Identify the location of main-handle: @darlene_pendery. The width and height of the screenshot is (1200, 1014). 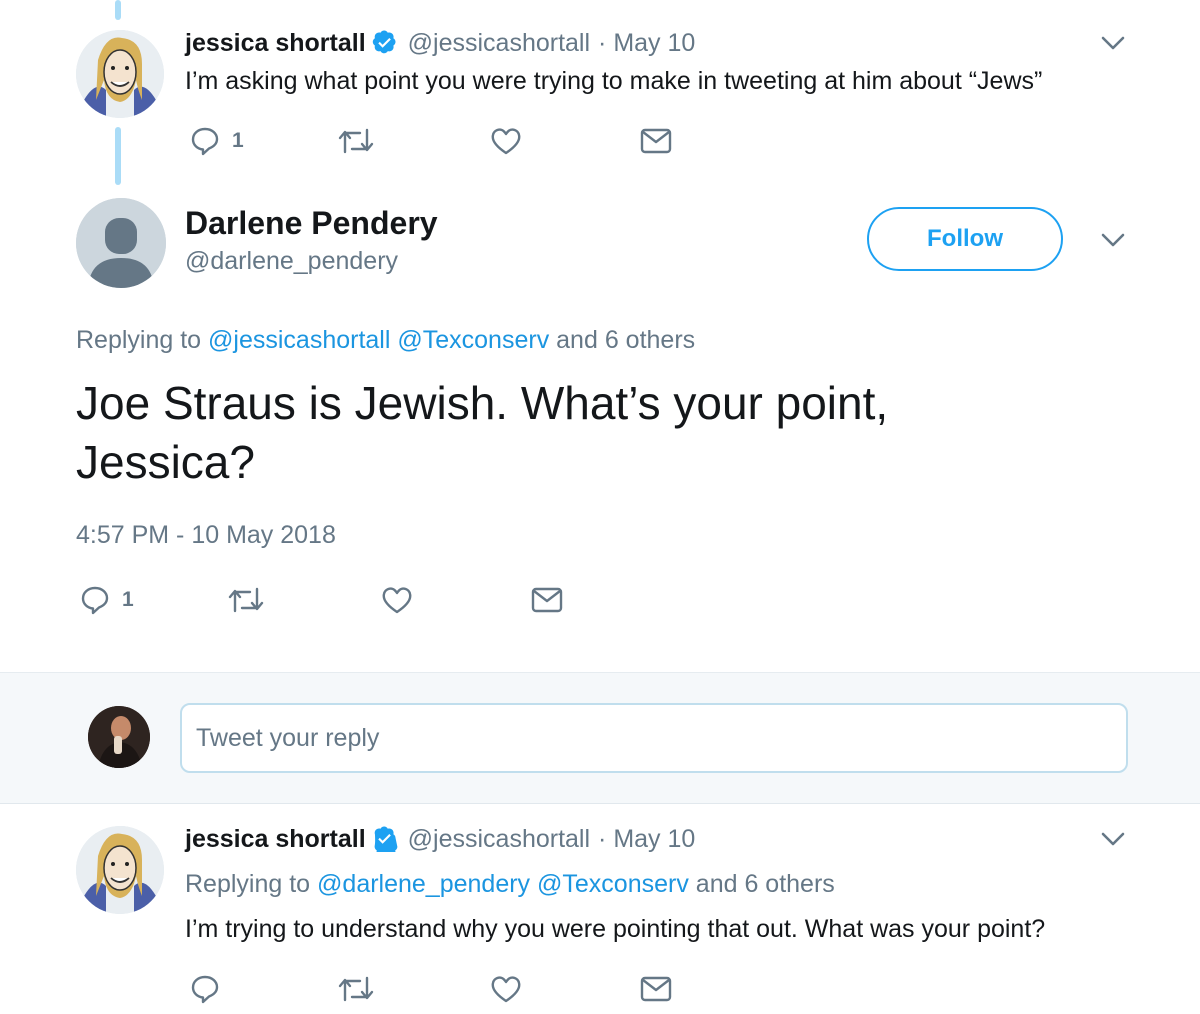
(291, 261).